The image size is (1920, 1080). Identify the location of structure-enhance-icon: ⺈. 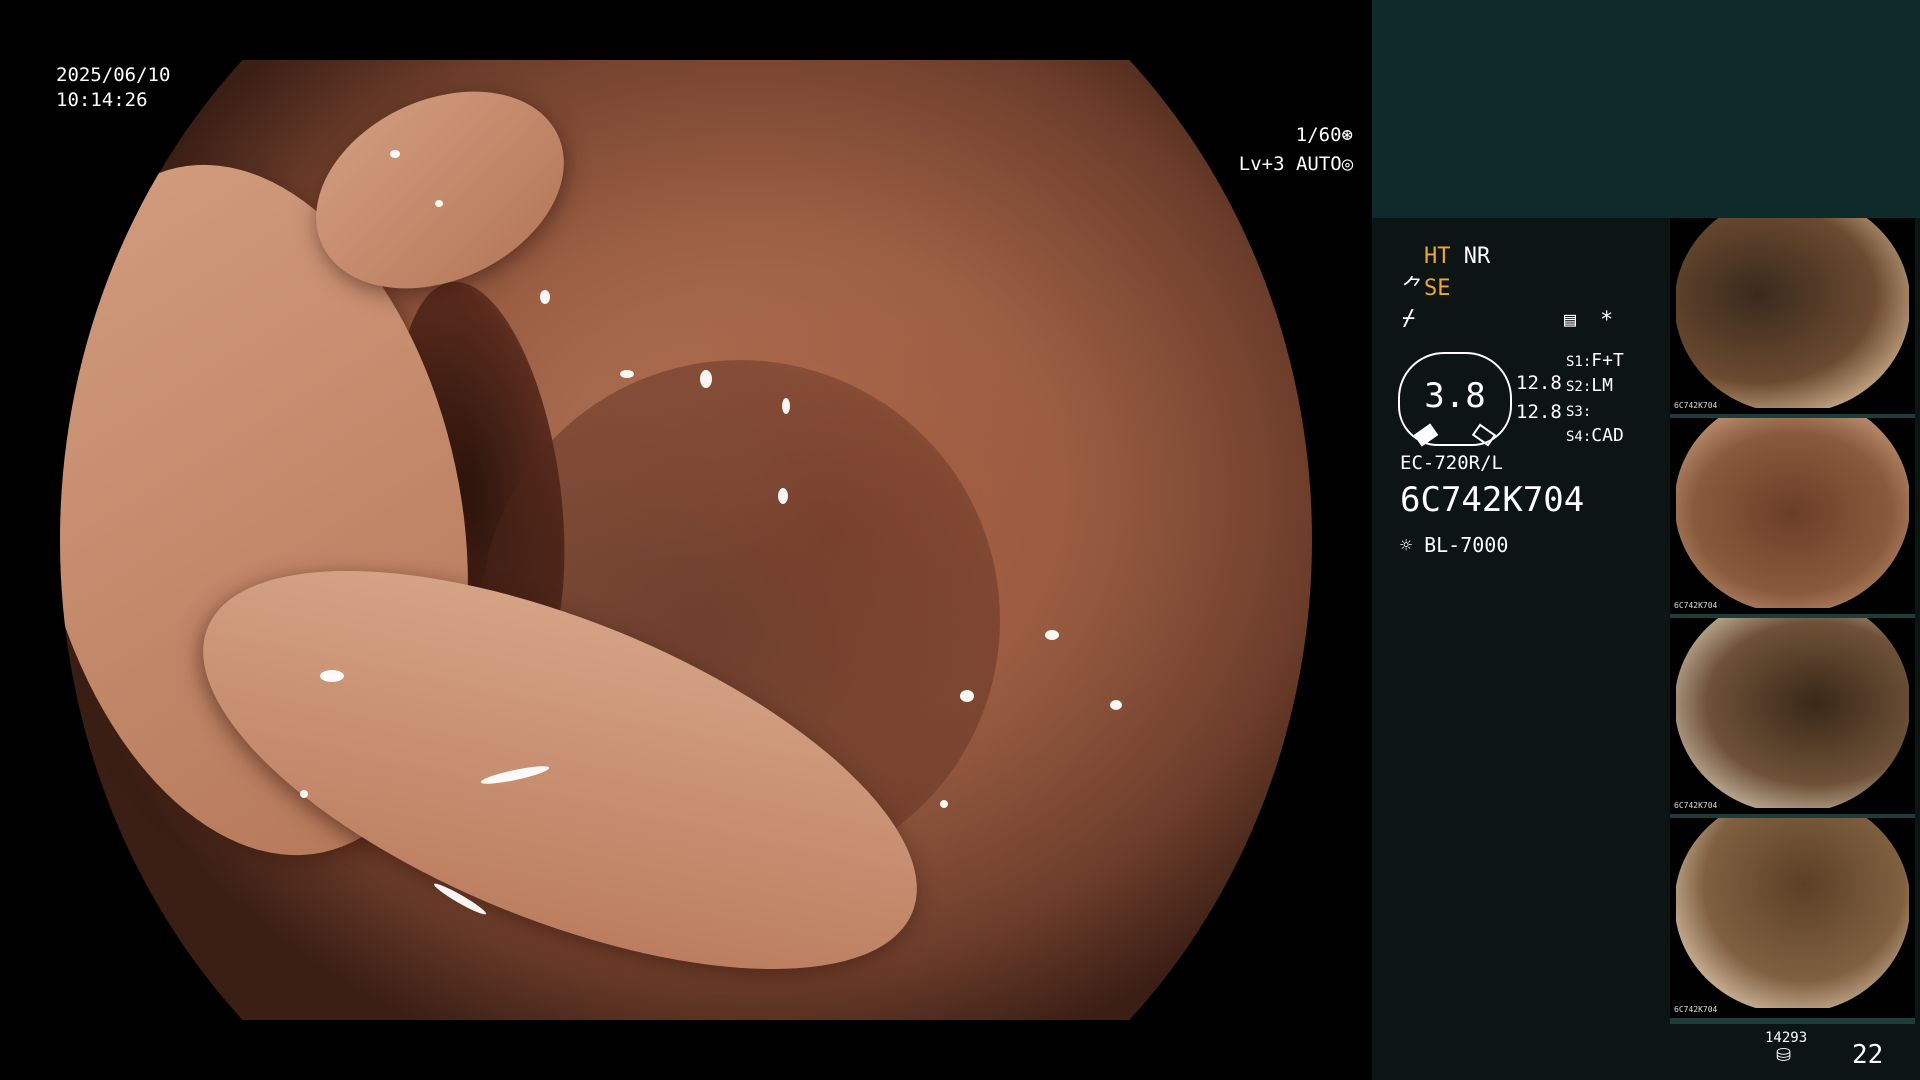
(1413, 288).